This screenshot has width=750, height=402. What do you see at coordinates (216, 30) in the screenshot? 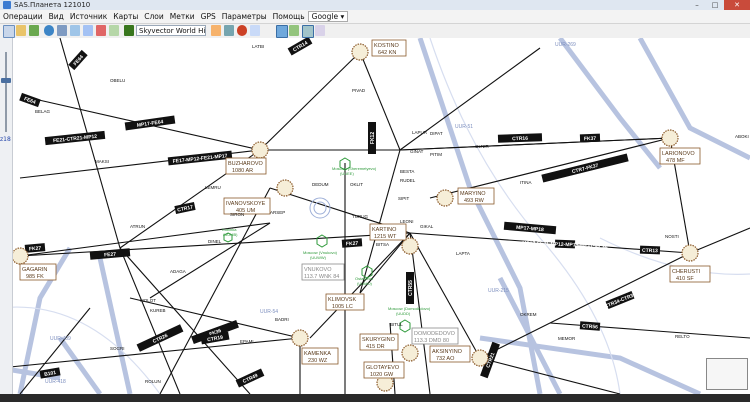
I see `pin-icon` at bounding box center [216, 30].